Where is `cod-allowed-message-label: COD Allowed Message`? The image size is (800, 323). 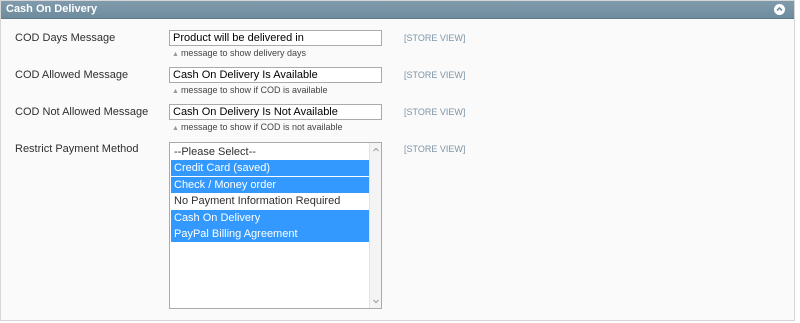 cod-allowed-message-label: COD Allowed Message is located at coordinates (72, 75).